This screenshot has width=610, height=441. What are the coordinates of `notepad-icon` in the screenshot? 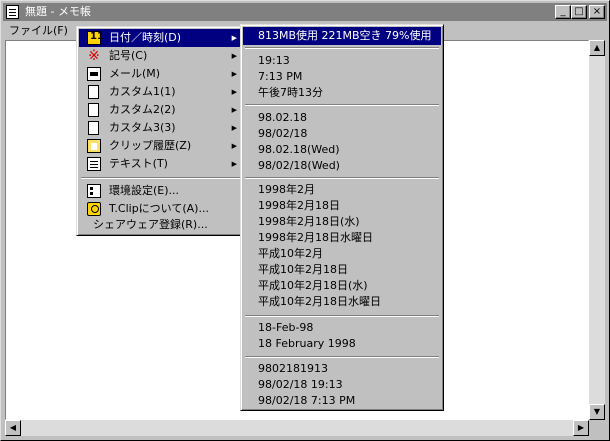 It's located at (12, 12).